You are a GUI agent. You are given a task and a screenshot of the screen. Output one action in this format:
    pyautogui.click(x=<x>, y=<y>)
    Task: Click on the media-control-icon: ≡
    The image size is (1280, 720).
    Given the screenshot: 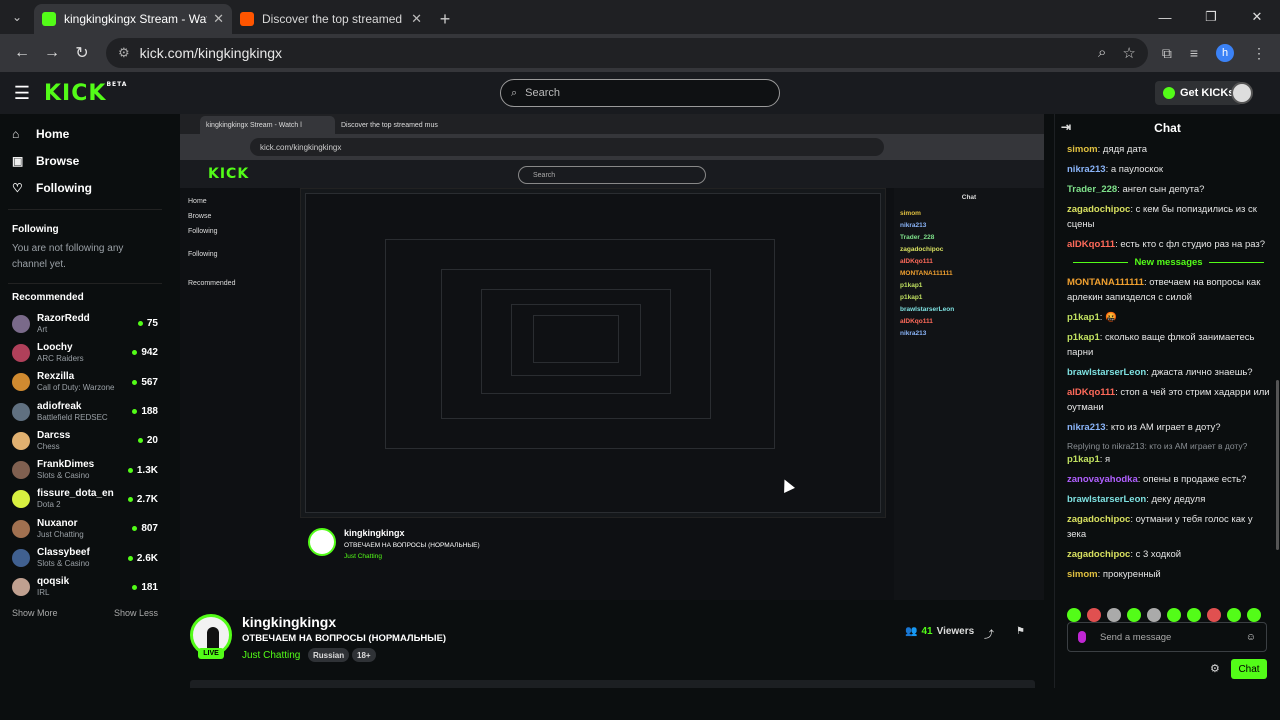 What is the action you would take?
    pyautogui.click(x=1194, y=53)
    